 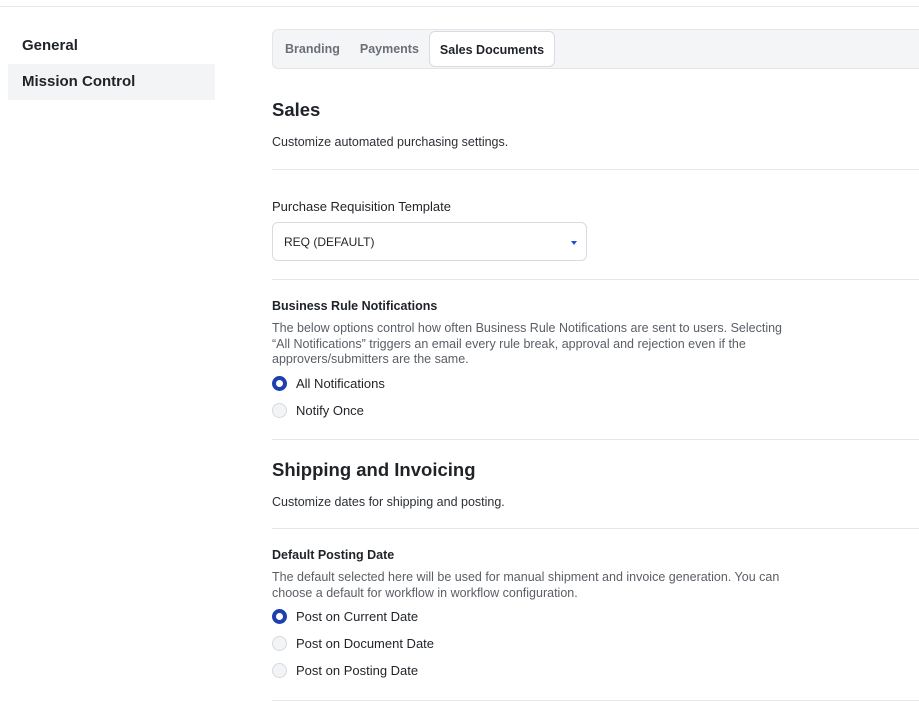 What do you see at coordinates (111, 46) in the screenshot?
I see `sidebar-item-general: General` at bounding box center [111, 46].